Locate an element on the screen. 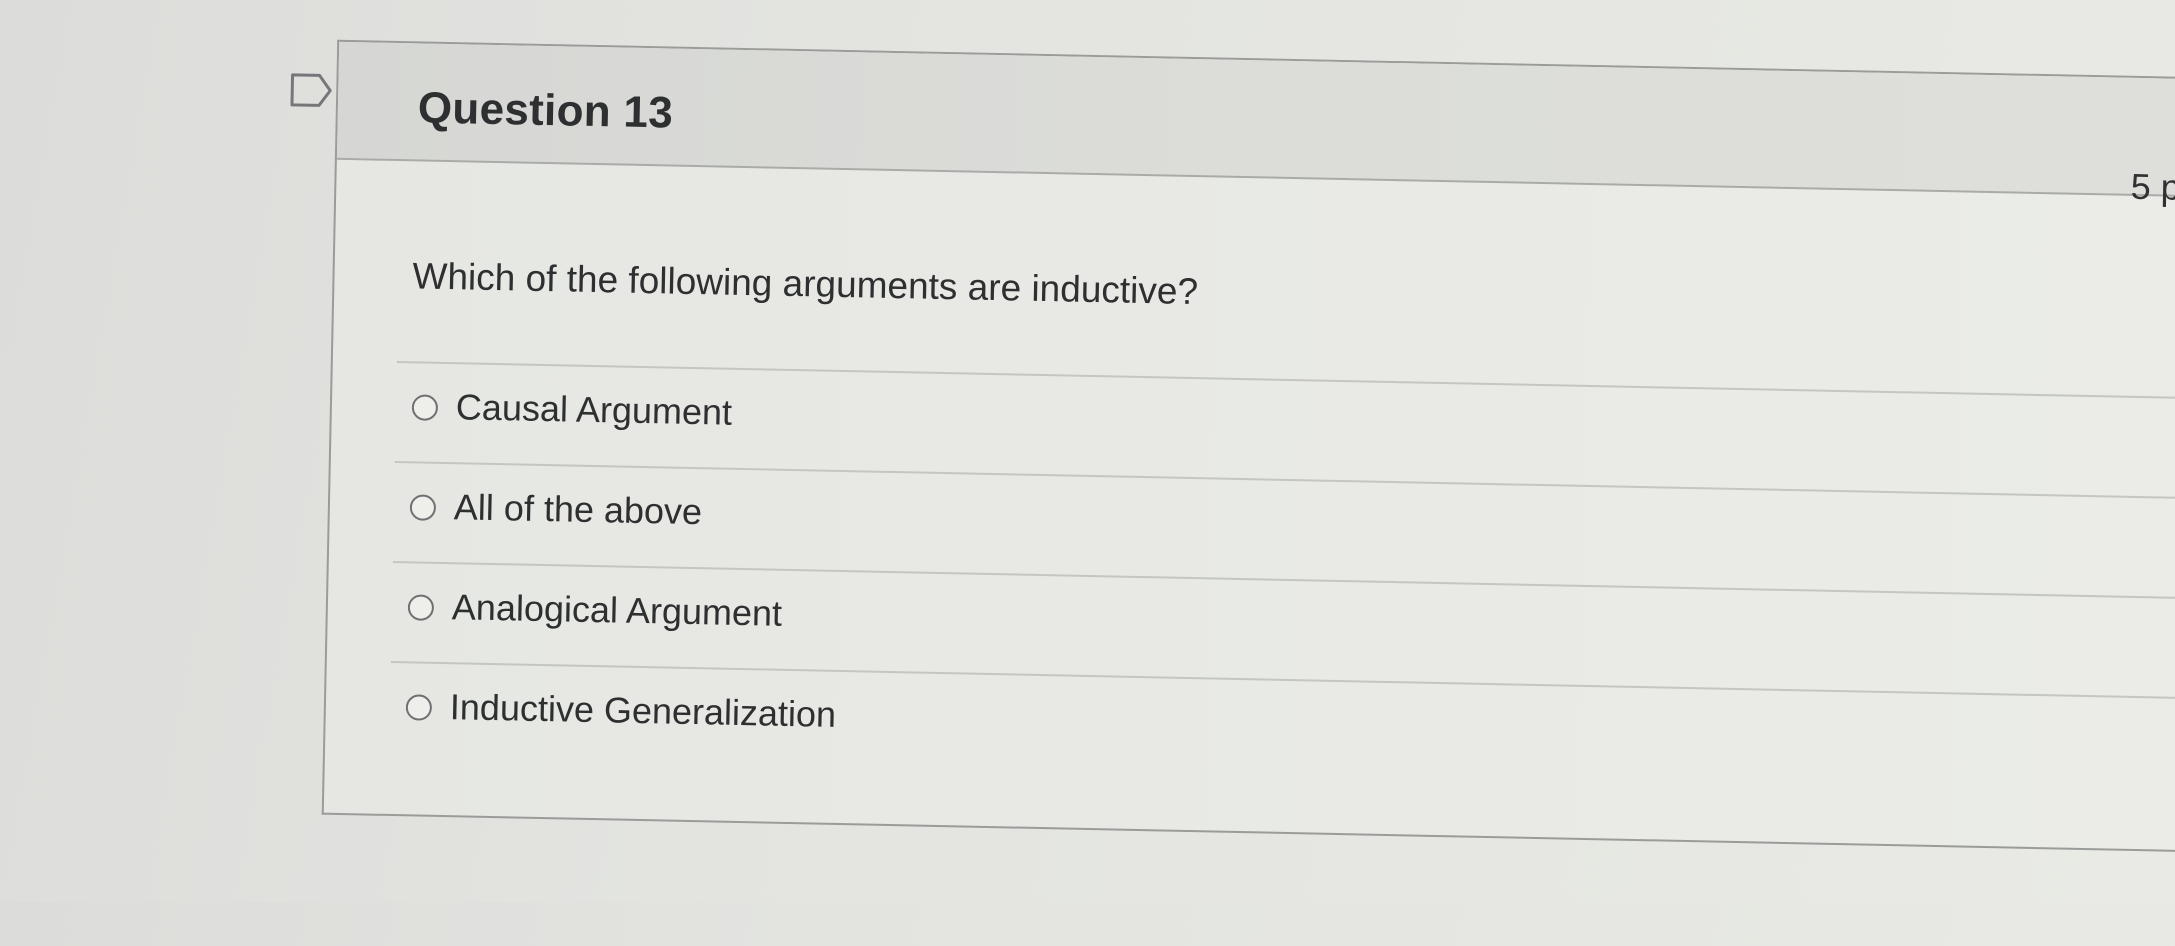  question-points: 5 p is located at coordinates (2152, 186).